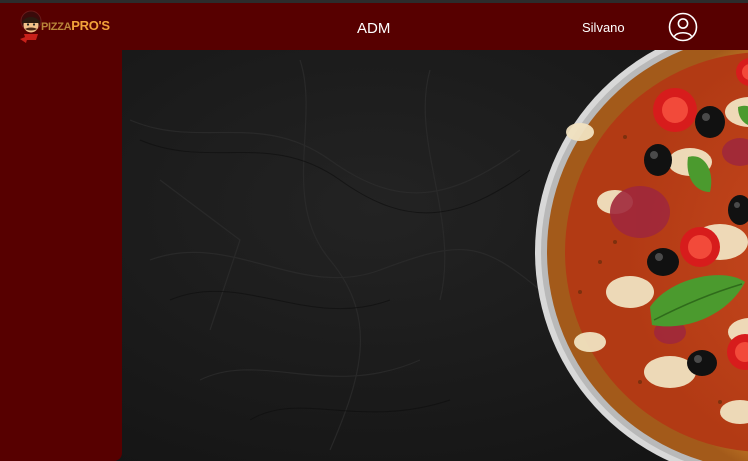  I want to click on header-bar: PIZZAPRO'S ADM Silvano, so click(374, 25).